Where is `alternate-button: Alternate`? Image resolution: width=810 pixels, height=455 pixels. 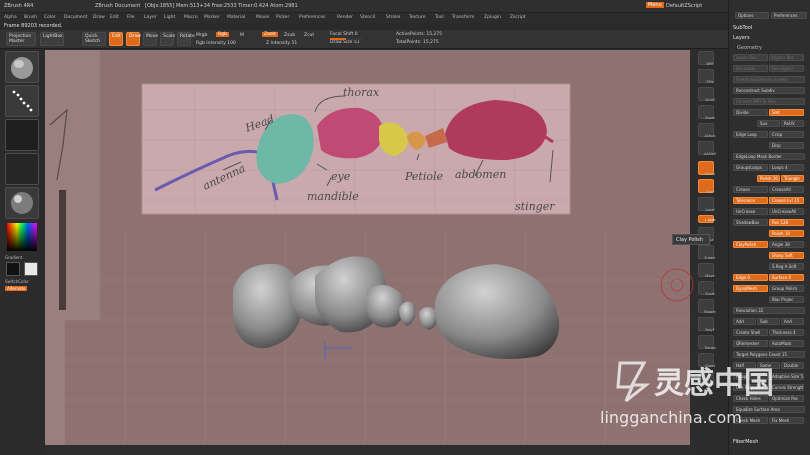
alternate-button: Alternate is located at coordinates (16, 288).